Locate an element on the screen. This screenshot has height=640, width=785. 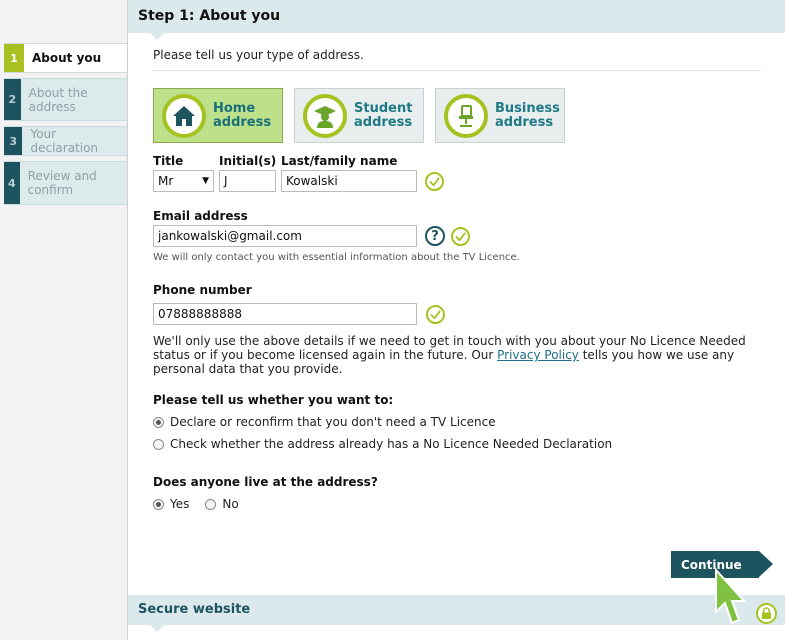
title-select: Mr ▼ is located at coordinates (183, 181).